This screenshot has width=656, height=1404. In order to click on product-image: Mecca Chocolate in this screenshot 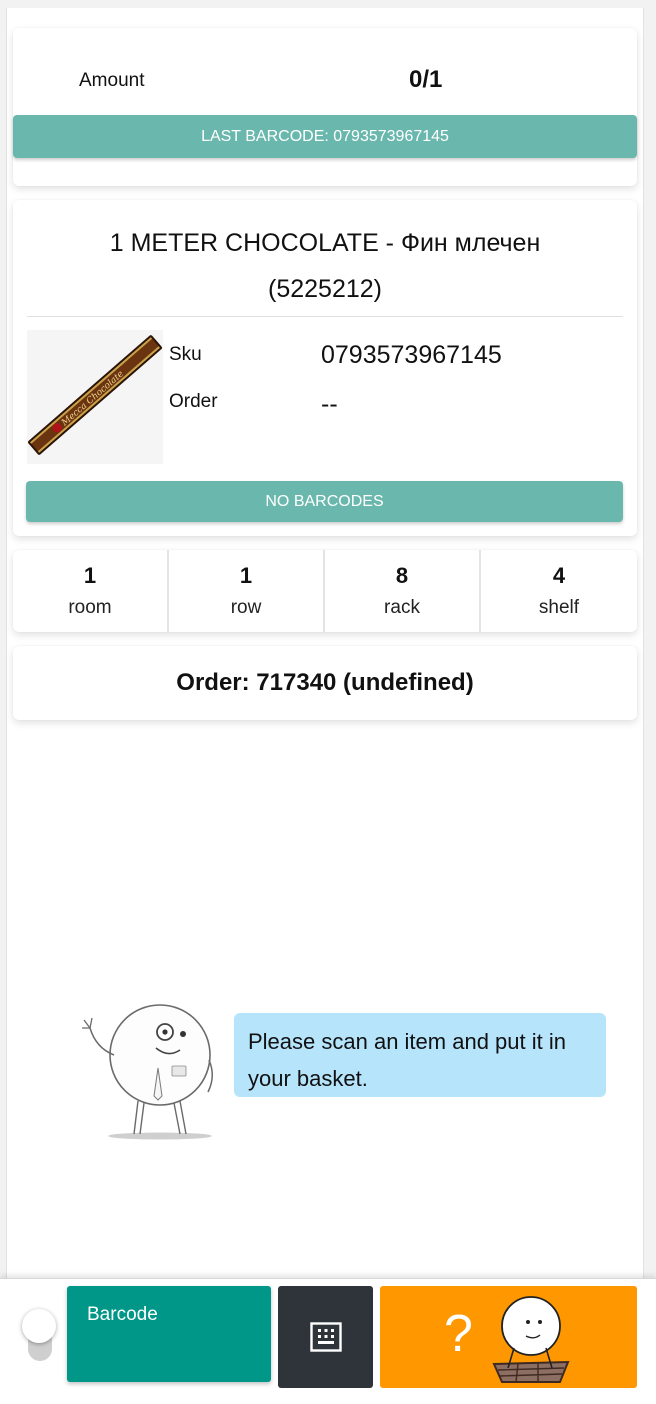, I will do `click(95, 397)`.